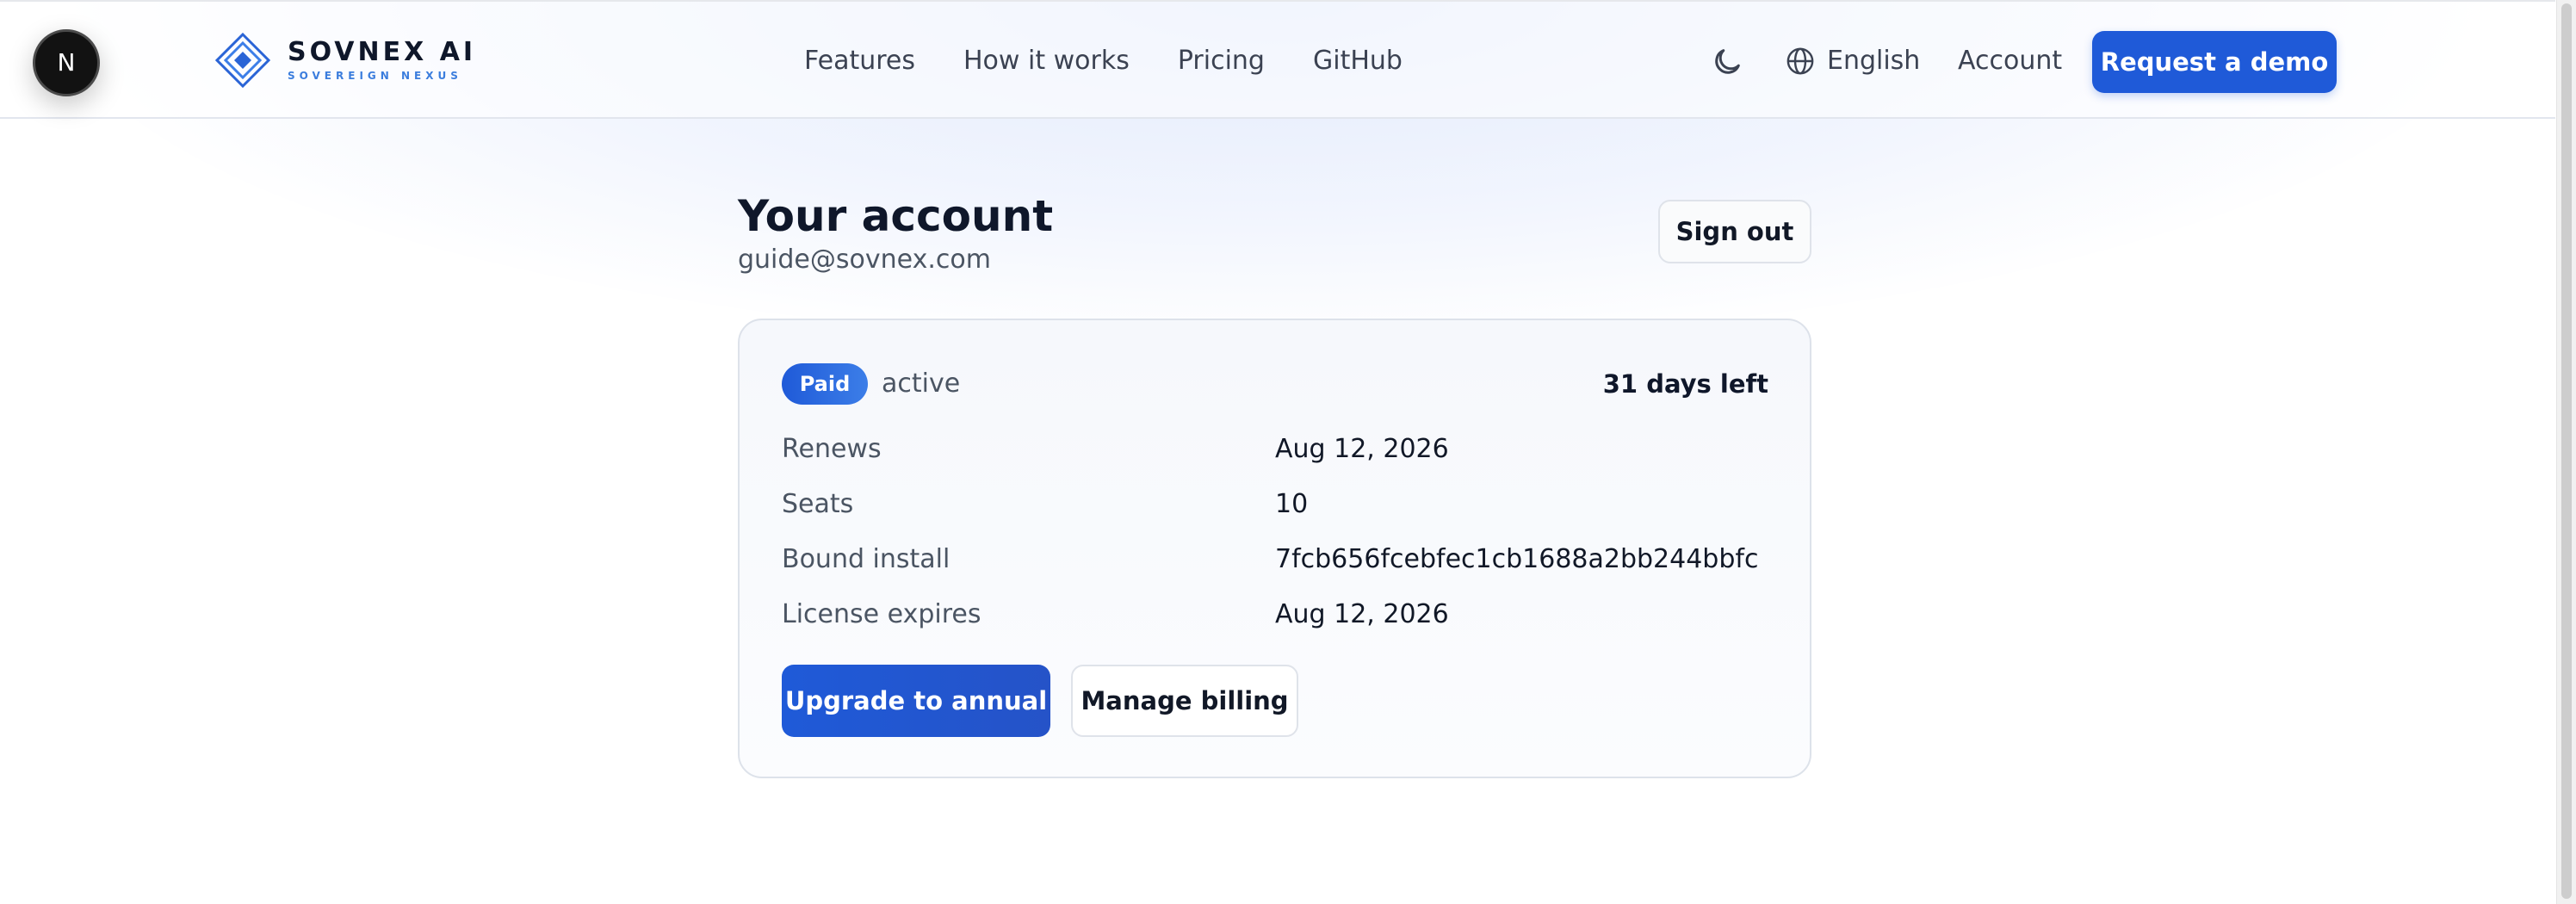 This screenshot has height=904, width=2576. What do you see at coordinates (832, 449) in the screenshot?
I see `detail-label-renews: Renews` at bounding box center [832, 449].